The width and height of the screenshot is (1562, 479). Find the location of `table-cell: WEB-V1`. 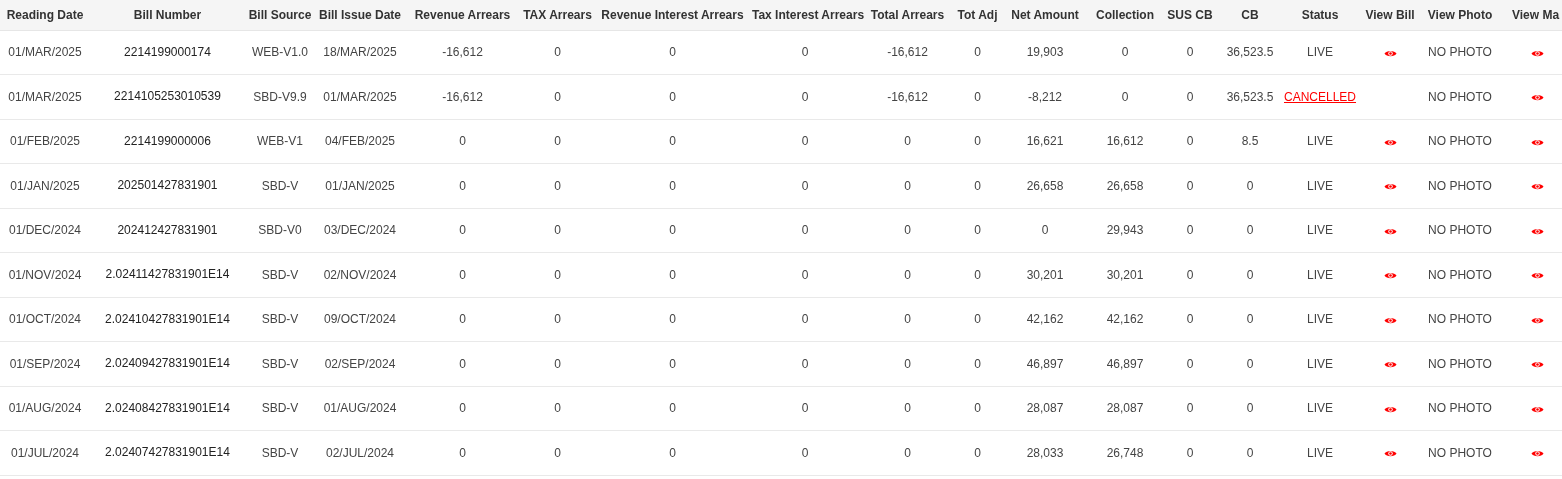

table-cell: WEB-V1 is located at coordinates (280, 141).